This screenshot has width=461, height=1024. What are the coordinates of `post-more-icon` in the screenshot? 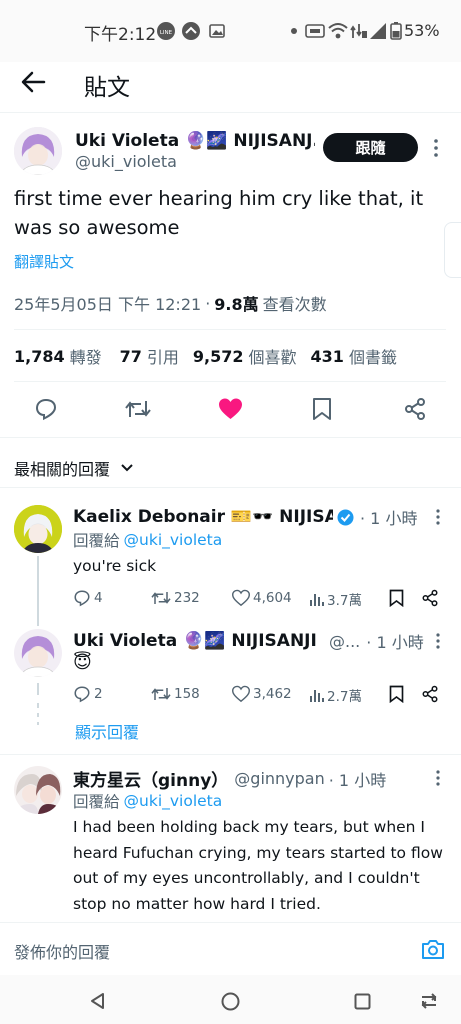 It's located at (436, 148).